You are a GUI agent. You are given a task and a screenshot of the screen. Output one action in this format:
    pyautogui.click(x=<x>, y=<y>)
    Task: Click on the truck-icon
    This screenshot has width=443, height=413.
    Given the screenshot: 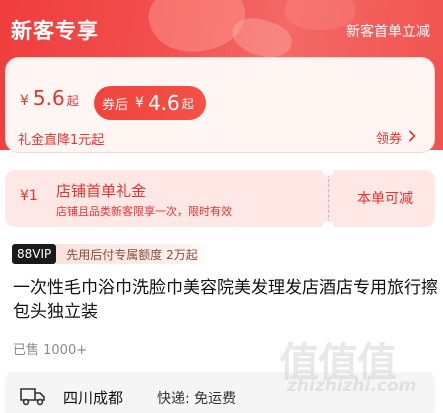 What is the action you would take?
    pyautogui.click(x=33, y=398)
    